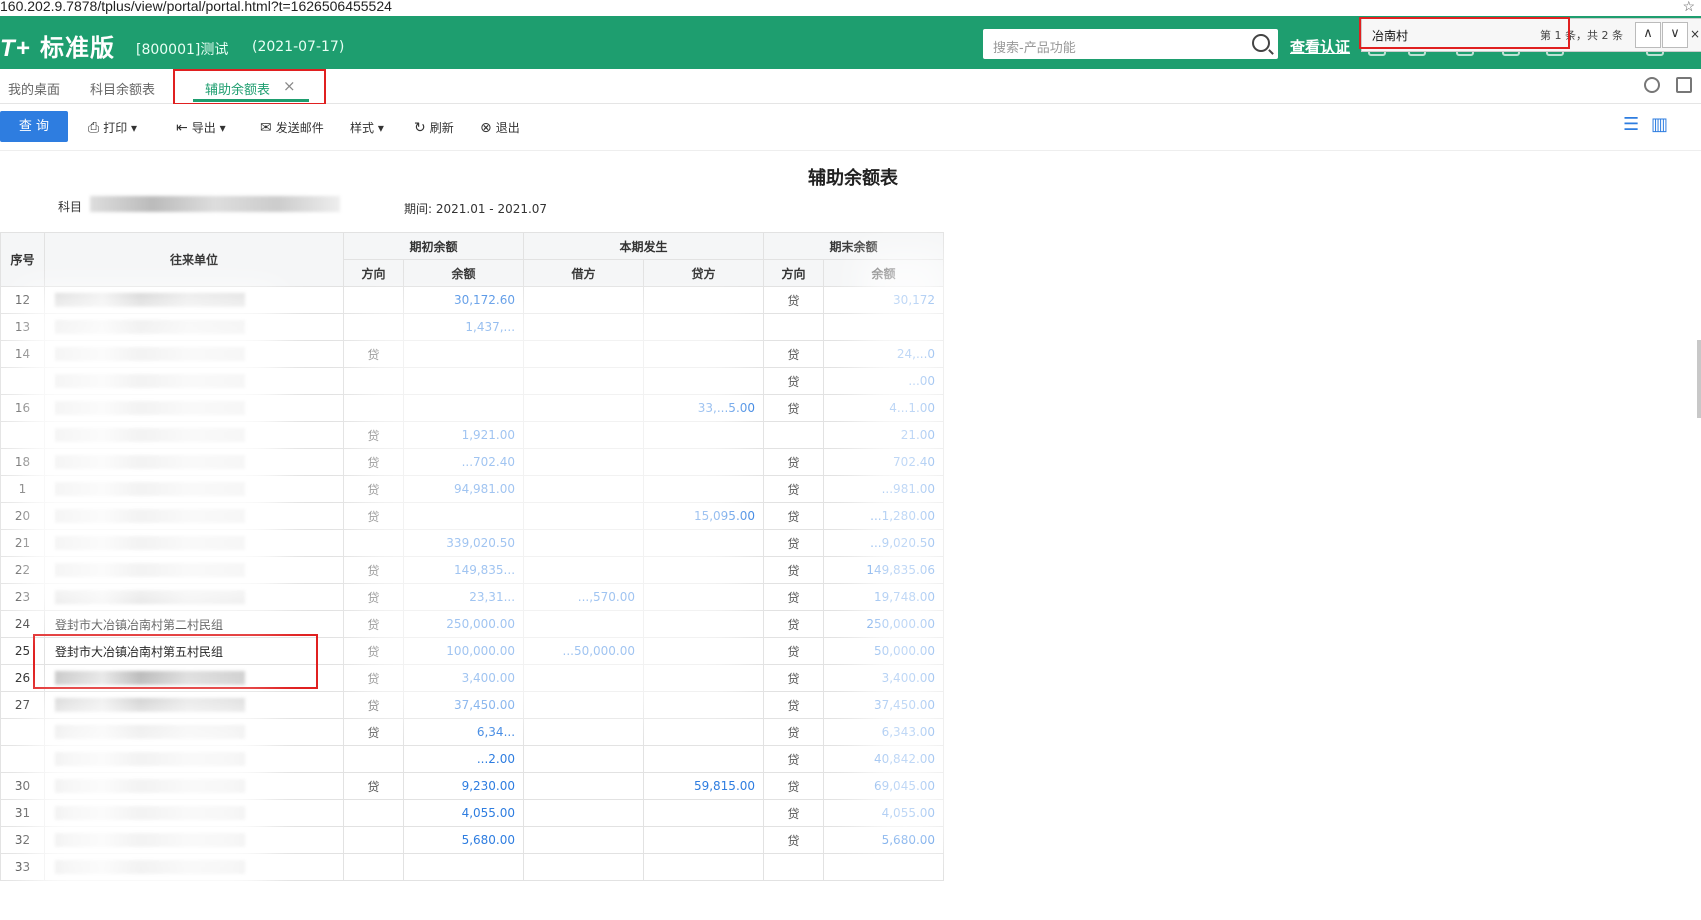  I want to click on search-icon, so click(1261, 43).